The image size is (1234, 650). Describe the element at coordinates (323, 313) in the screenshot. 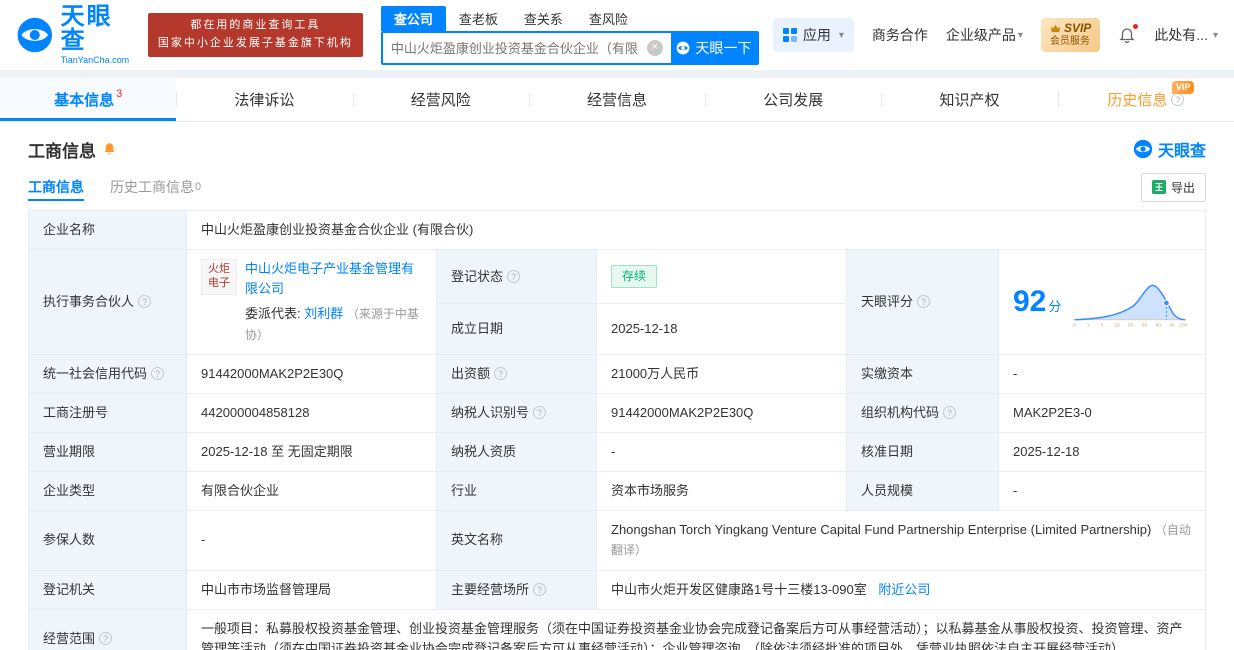

I see `delegate-person-link: 刘利群` at that location.